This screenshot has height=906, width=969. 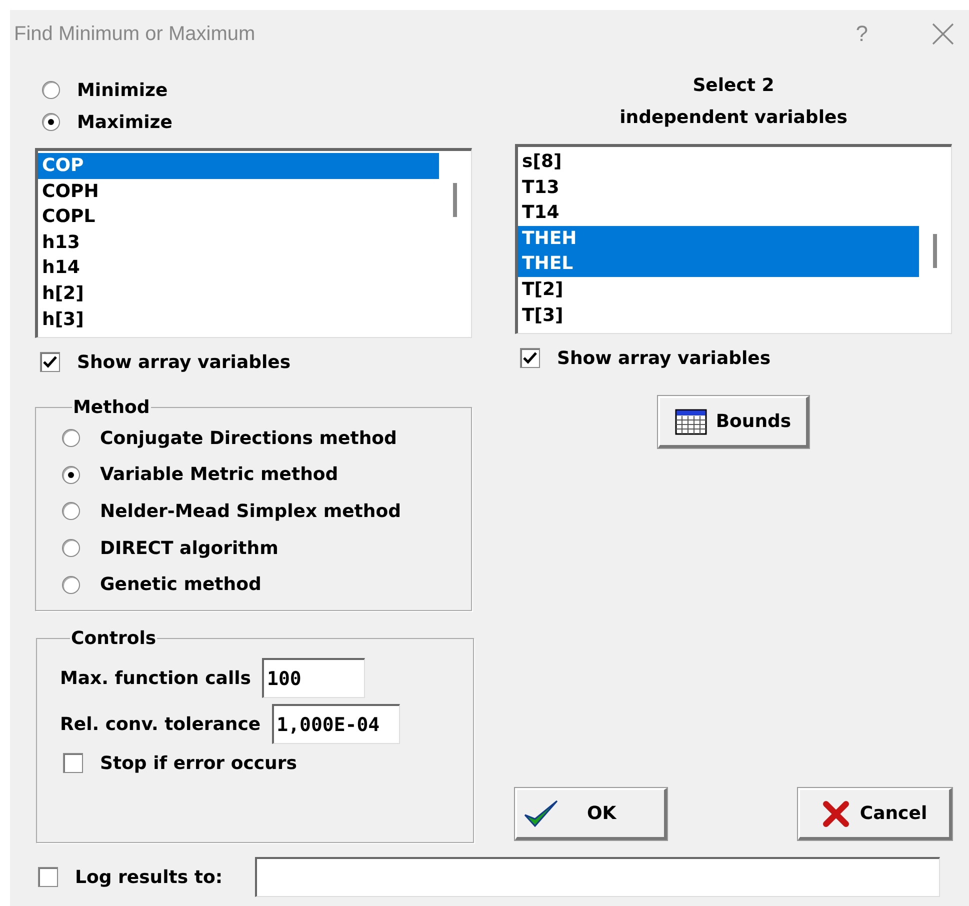 I want to click on list-item: T14, so click(x=718, y=213).